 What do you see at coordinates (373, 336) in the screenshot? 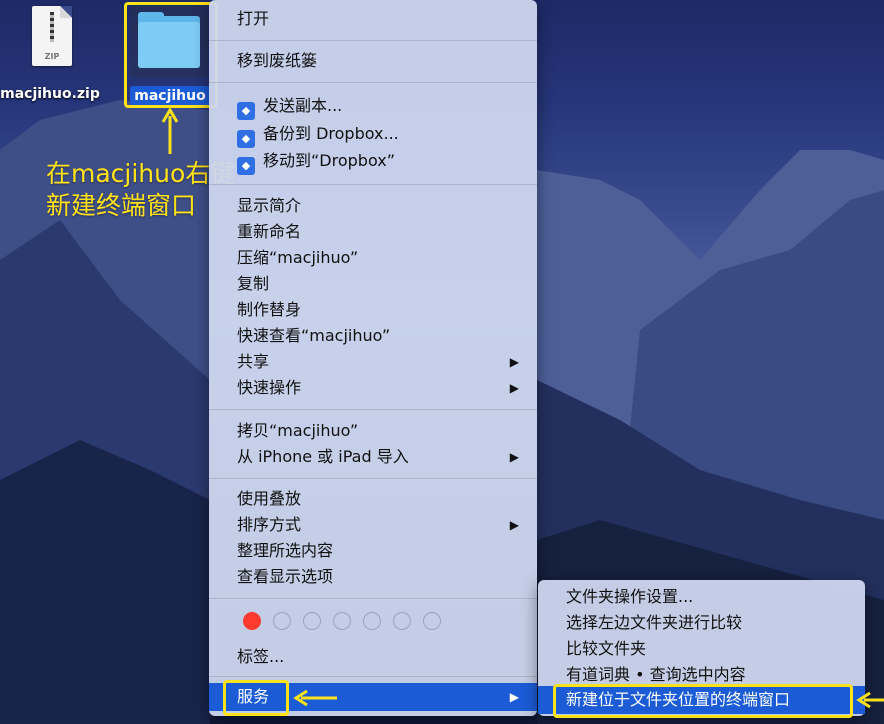
I see `menu-item-quick-look: 快速查看“macjihuo”` at bounding box center [373, 336].